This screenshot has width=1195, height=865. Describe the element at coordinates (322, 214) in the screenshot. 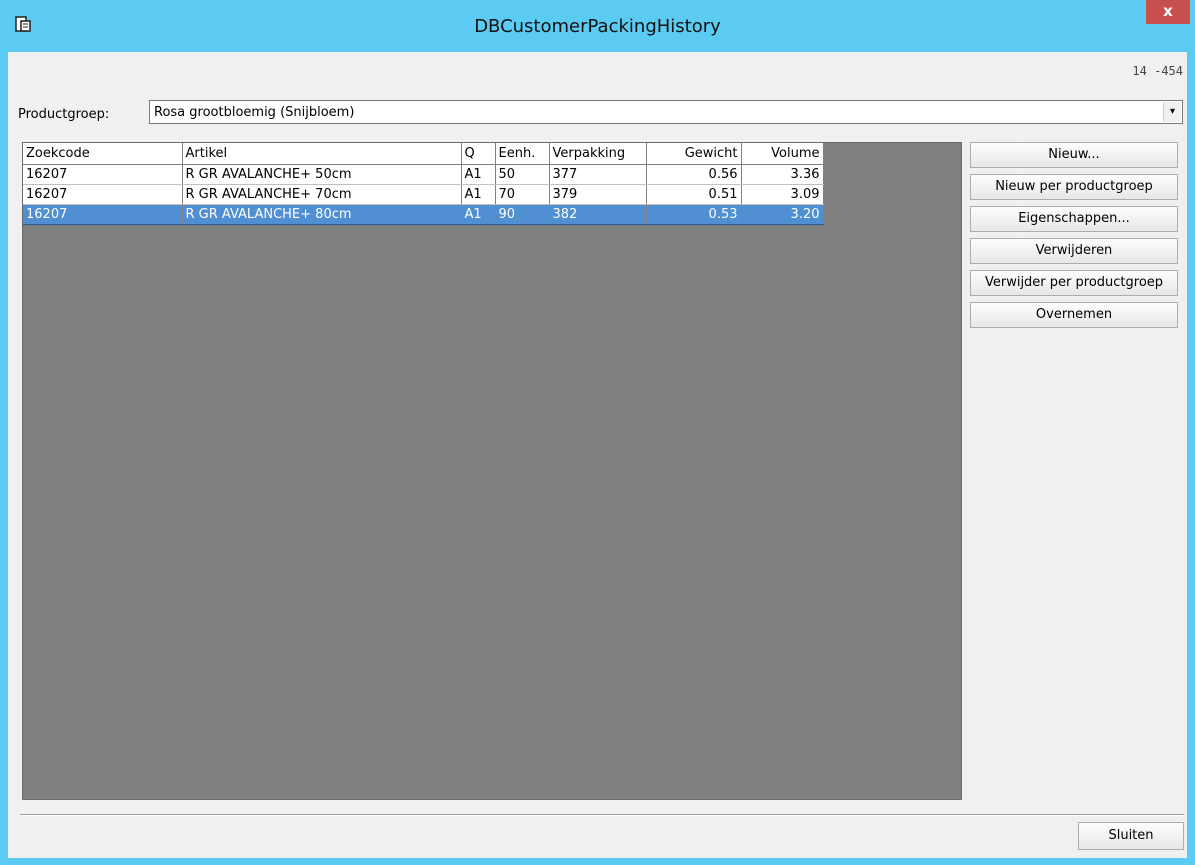

I see `cell-artikel: R GR AVALANCHE+ 80cm` at that location.